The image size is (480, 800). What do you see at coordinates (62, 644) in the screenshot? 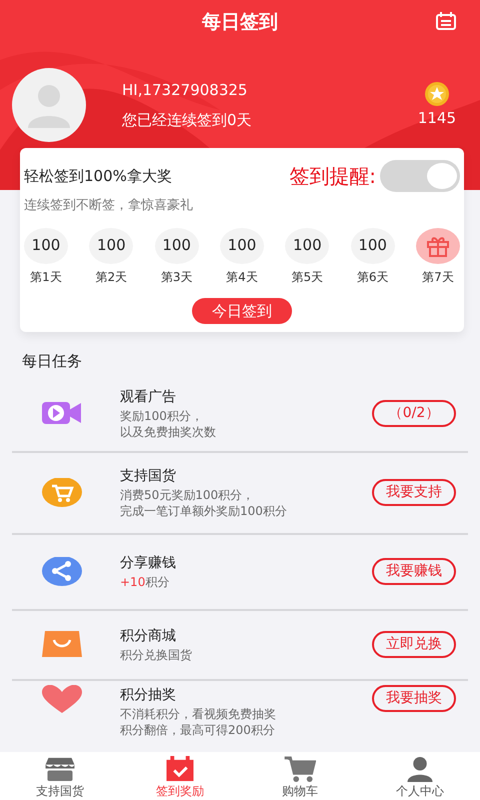
I see `shopping-bag-icon` at bounding box center [62, 644].